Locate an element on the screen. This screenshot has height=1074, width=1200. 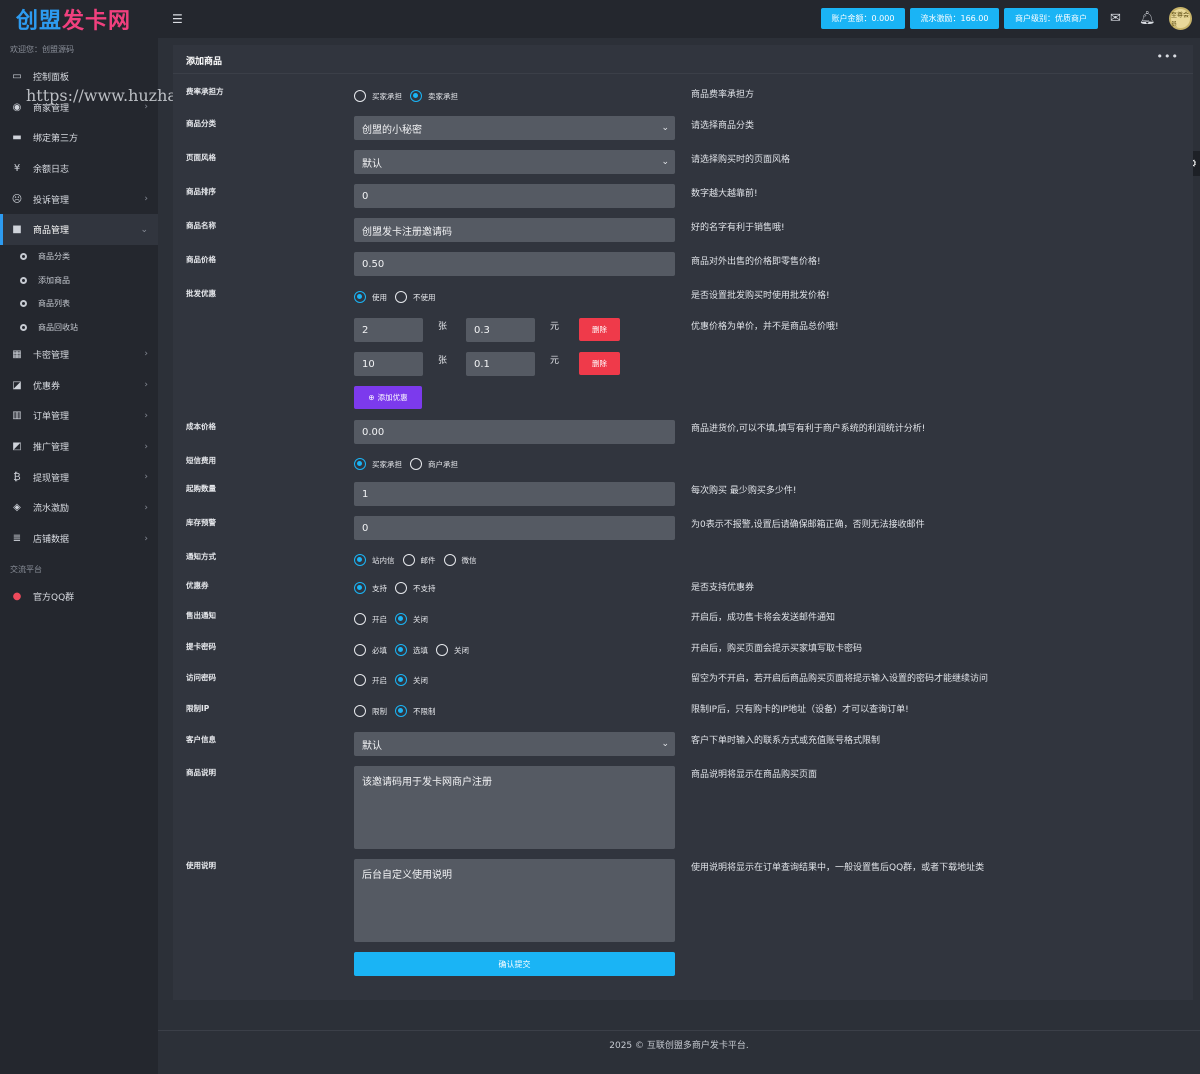
menu-icon: ☰ is located at coordinates (177, 19).